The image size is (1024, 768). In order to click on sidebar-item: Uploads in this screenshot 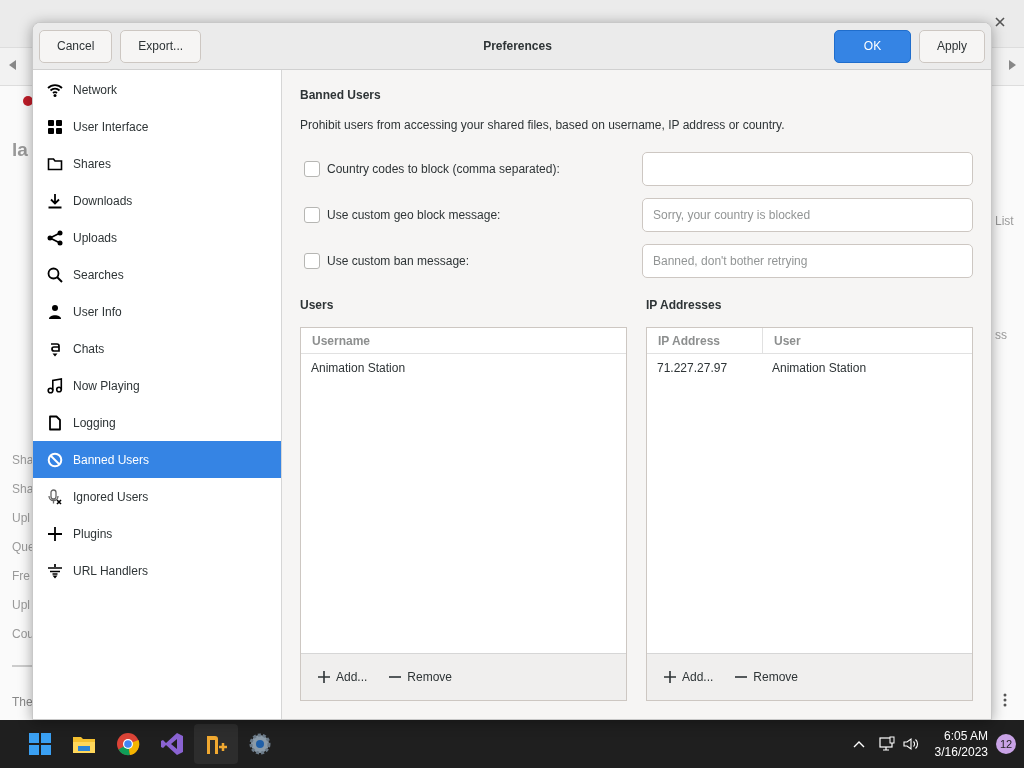, I will do `click(157, 237)`.